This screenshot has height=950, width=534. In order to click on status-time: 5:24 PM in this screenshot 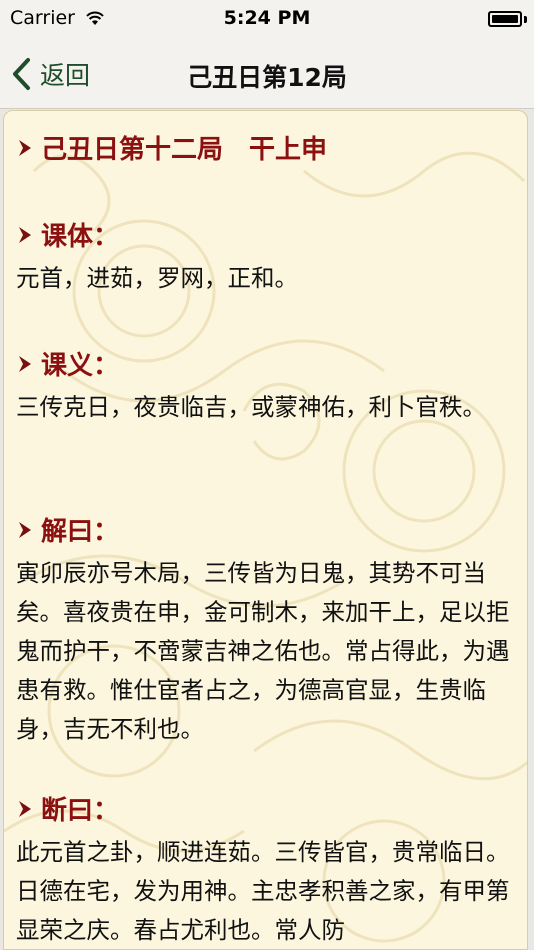, I will do `click(267, 18)`.